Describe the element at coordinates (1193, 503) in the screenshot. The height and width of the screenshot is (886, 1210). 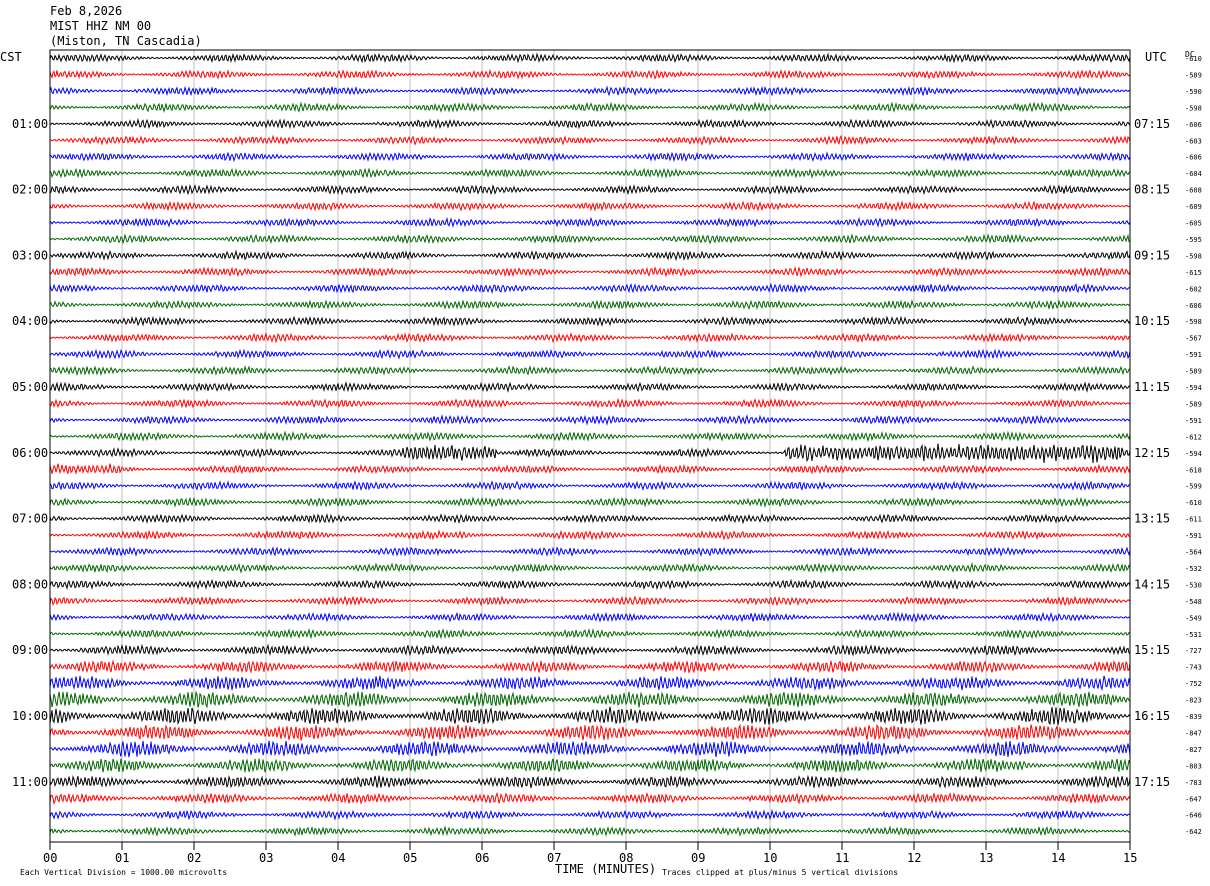
I see `dc-offset-label: -610` at that location.